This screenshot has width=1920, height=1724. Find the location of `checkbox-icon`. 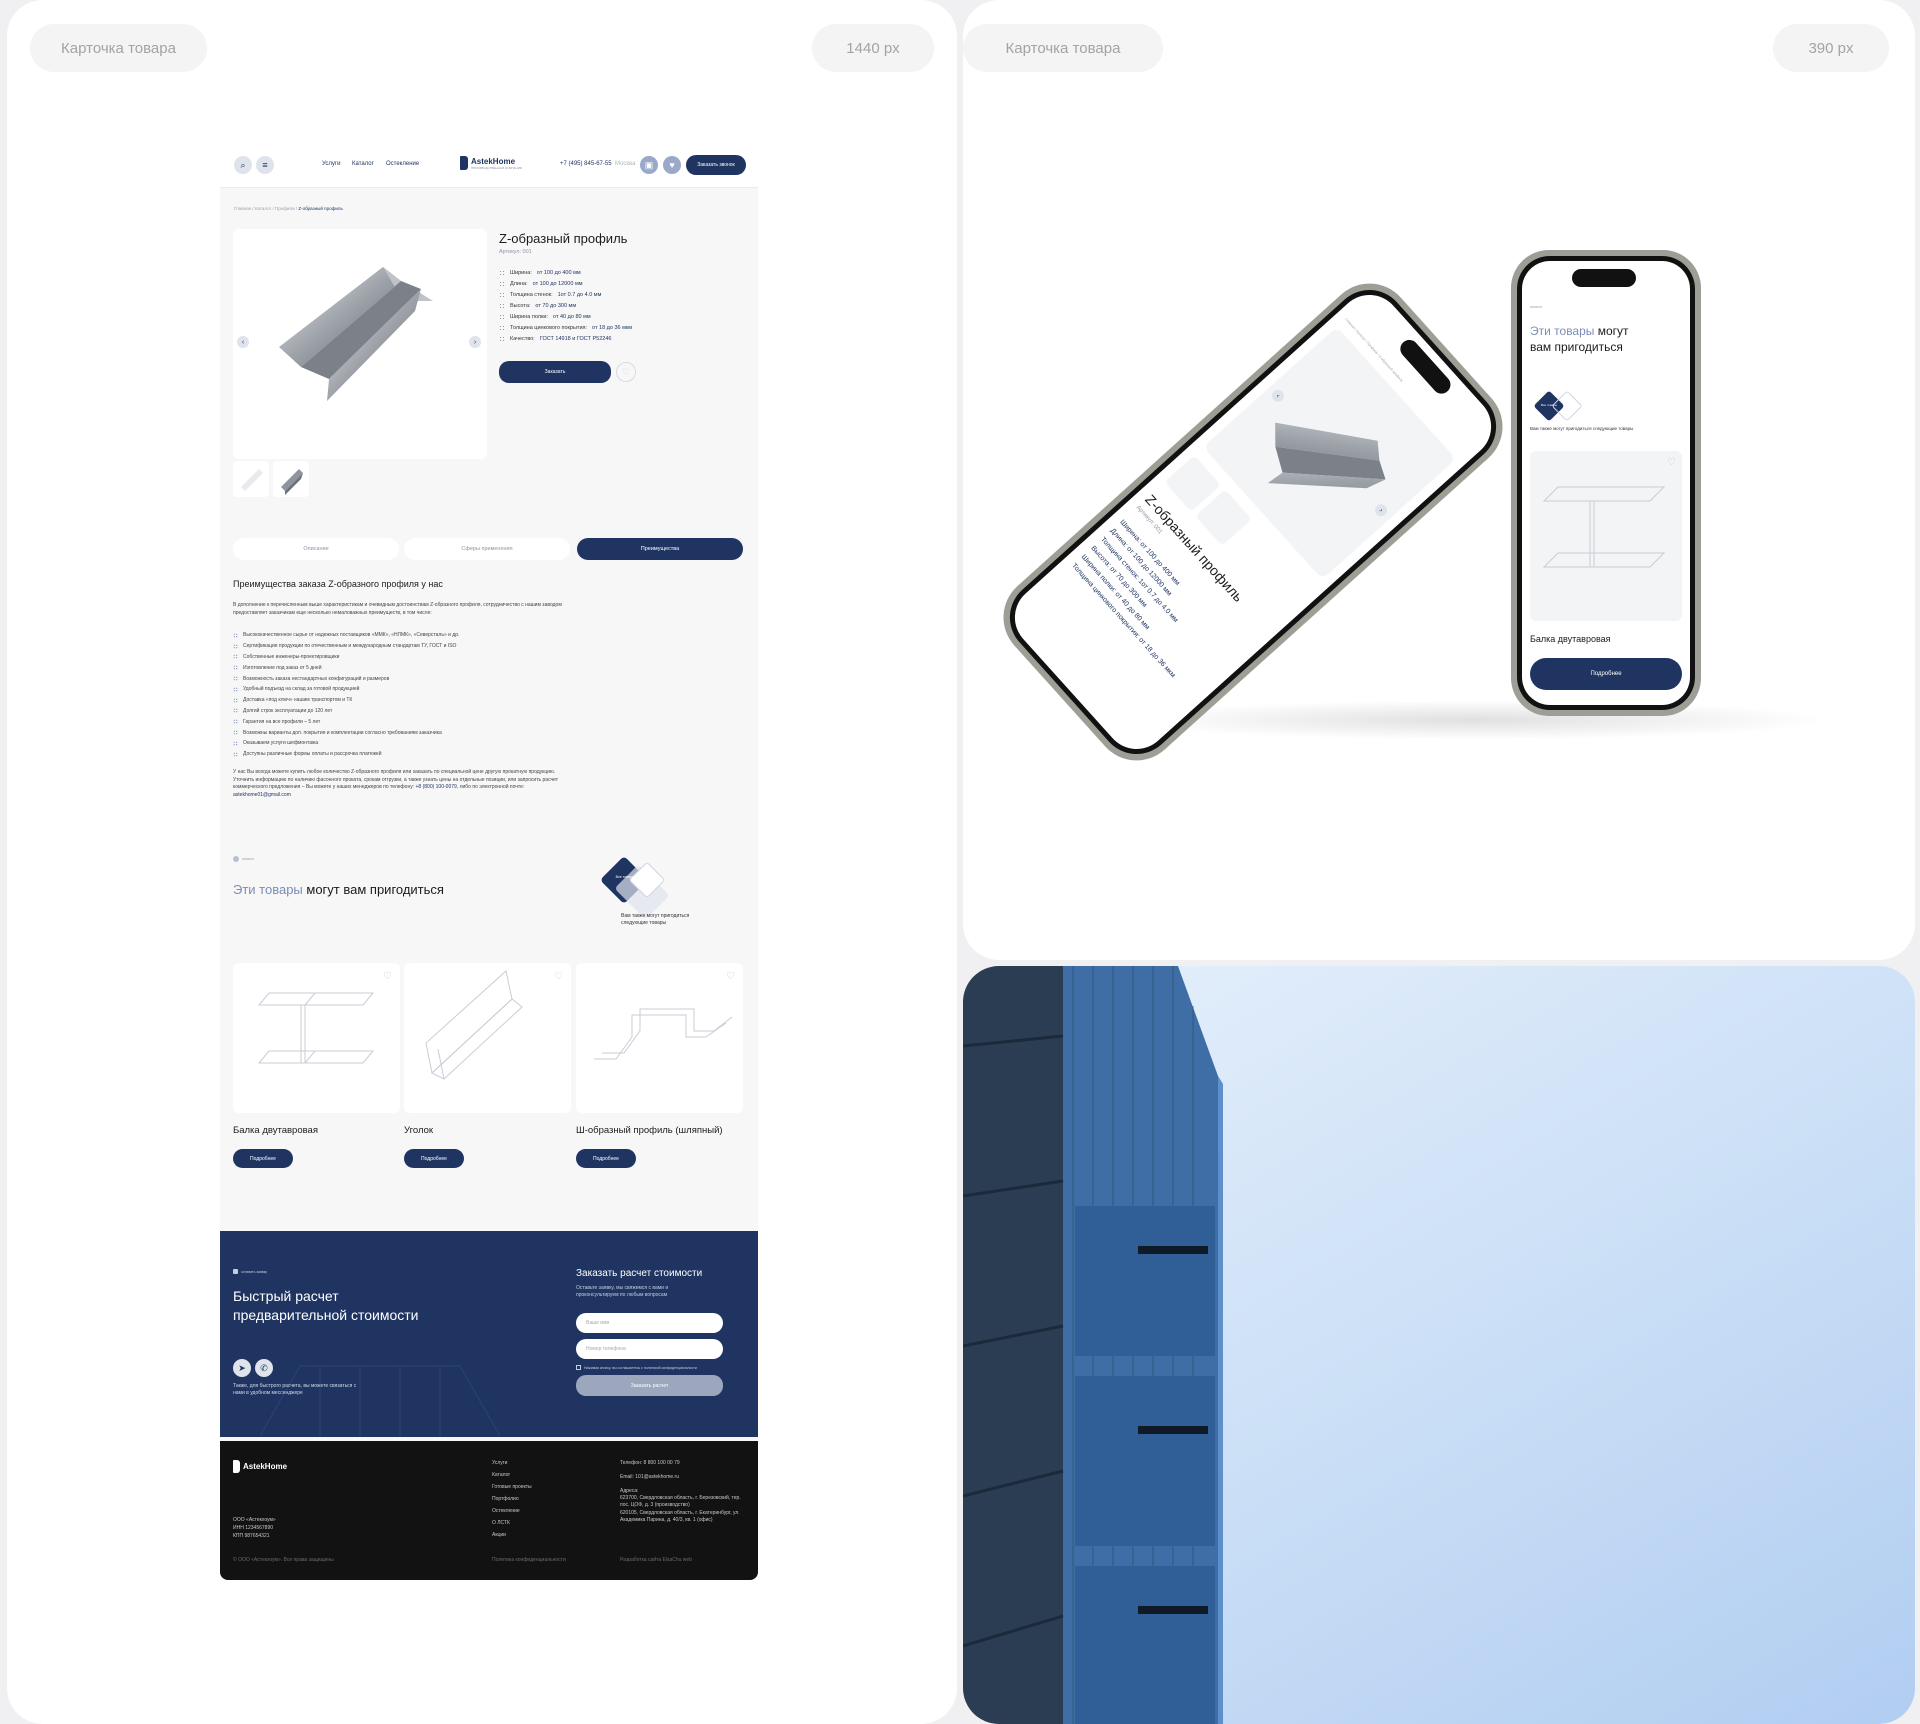

checkbox-icon is located at coordinates (578, 1367).